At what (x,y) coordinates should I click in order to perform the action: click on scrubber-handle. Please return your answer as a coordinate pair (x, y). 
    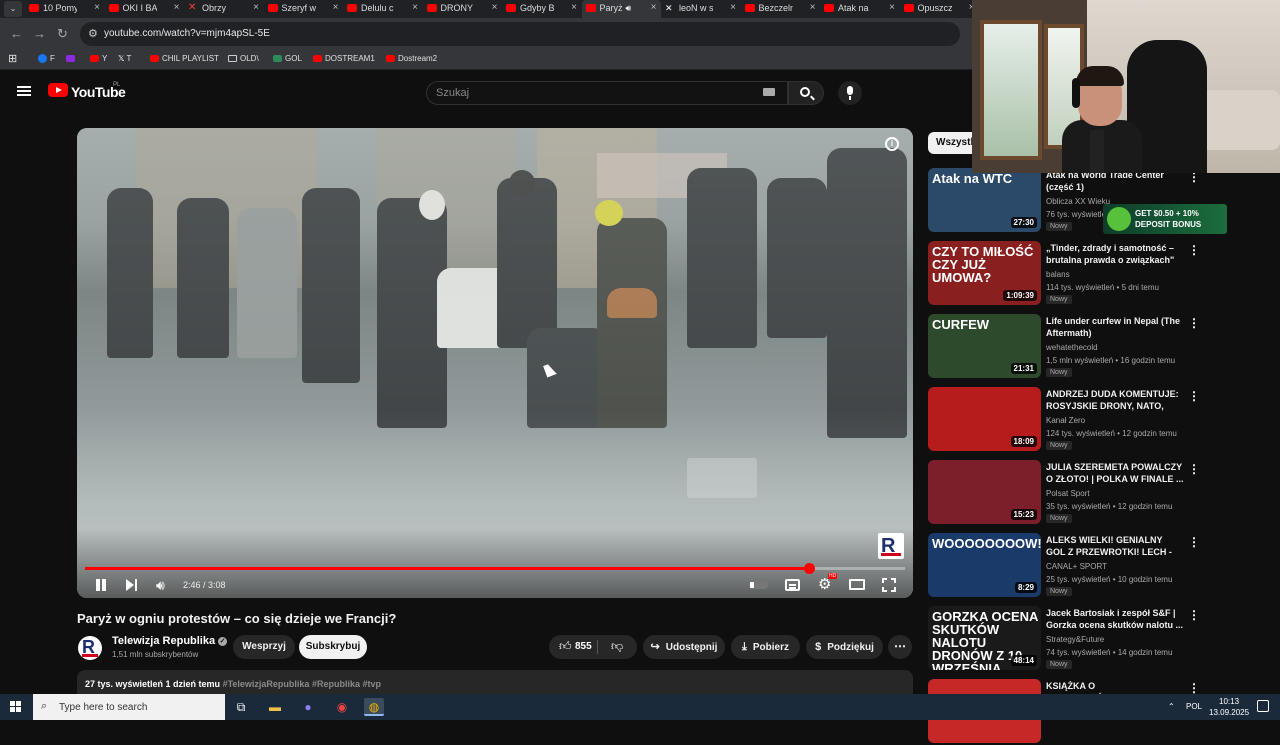
    Looking at the image, I should click on (810, 568).